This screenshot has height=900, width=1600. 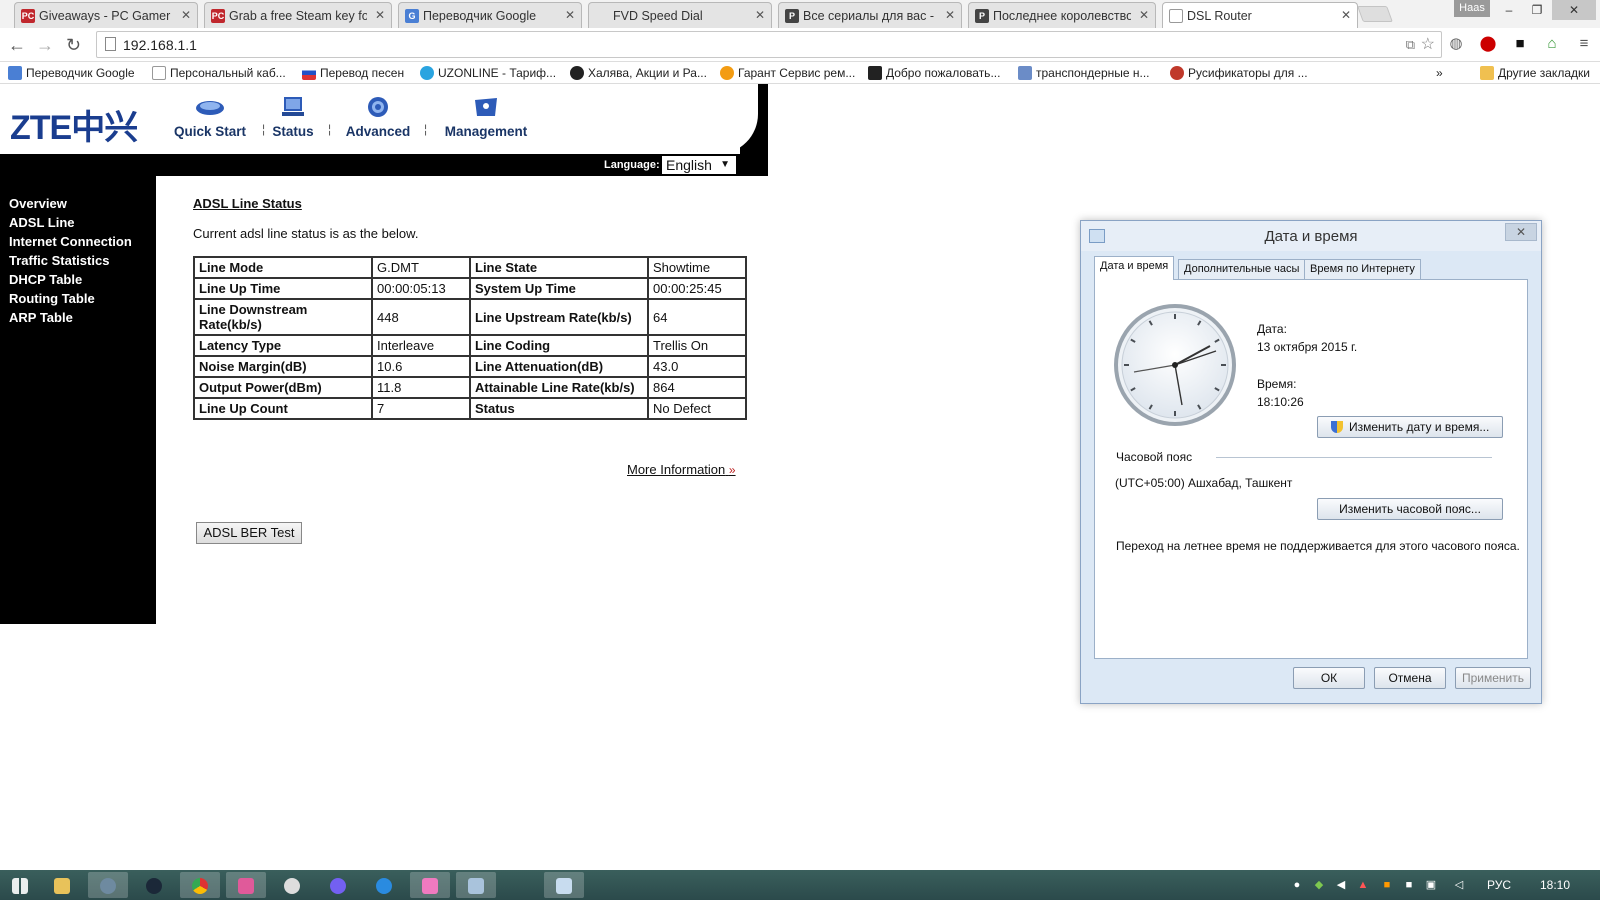 I want to click on translate-icon: ⧉, so click(x=1410, y=45).